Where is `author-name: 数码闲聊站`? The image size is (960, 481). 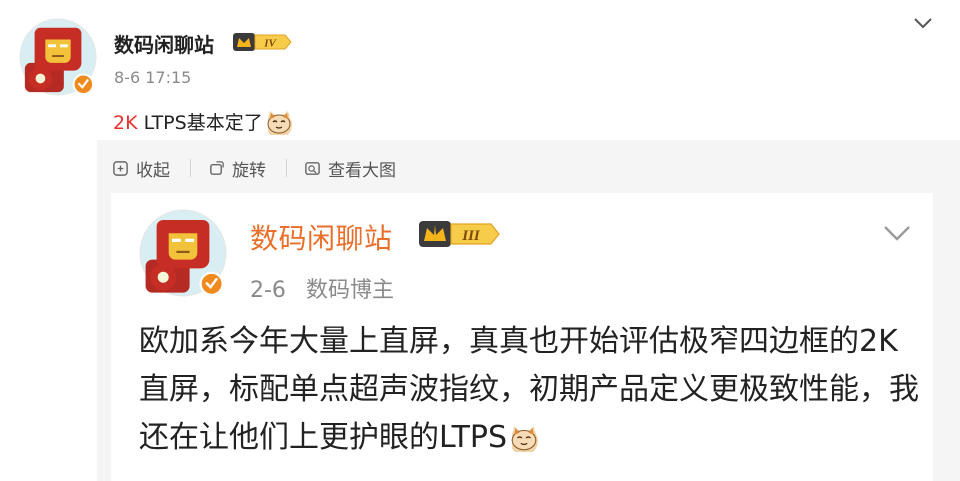 author-name: 数码闲聊站 is located at coordinates (164, 43).